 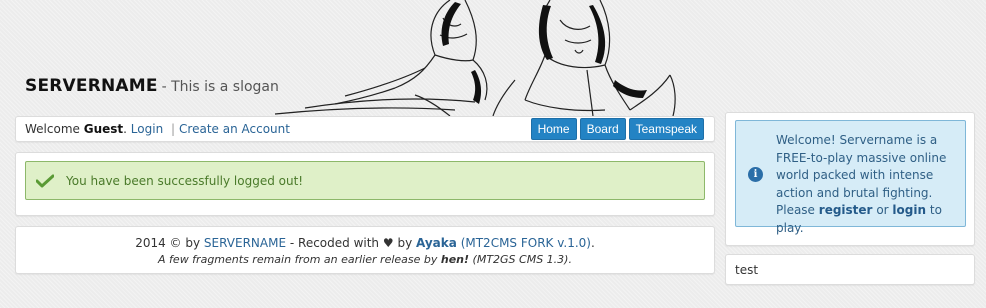 I want to click on info-text-or: or, so click(x=882, y=210).